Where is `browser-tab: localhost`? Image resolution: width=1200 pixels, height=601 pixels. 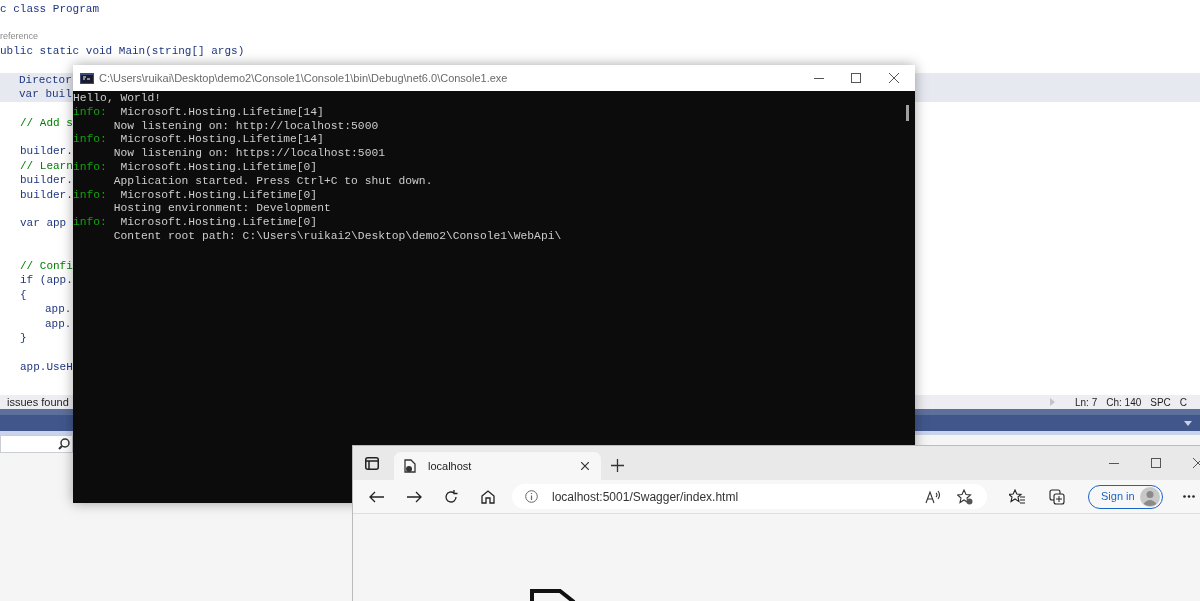
browser-tab: localhost is located at coordinates (497, 466).